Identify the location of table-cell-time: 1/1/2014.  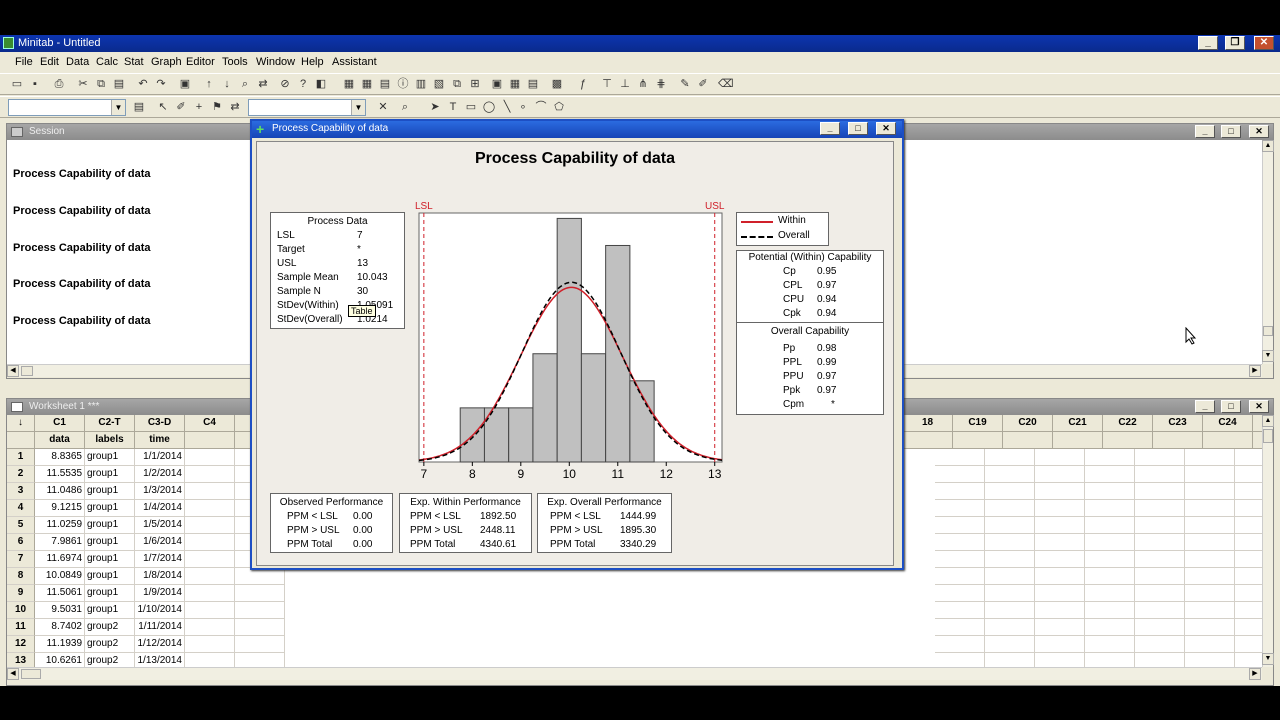
(160, 457).